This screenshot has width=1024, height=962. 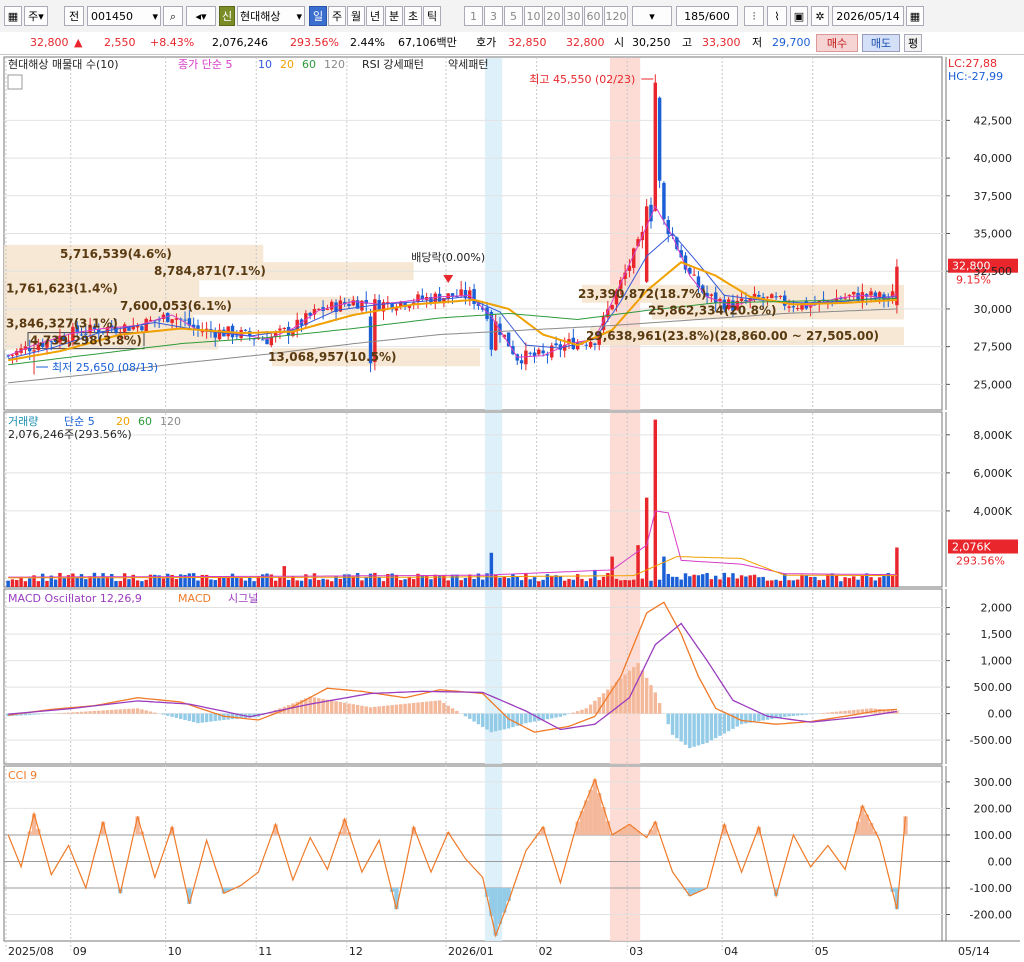 I want to click on macd-legend-item: MACD, so click(x=194, y=598).